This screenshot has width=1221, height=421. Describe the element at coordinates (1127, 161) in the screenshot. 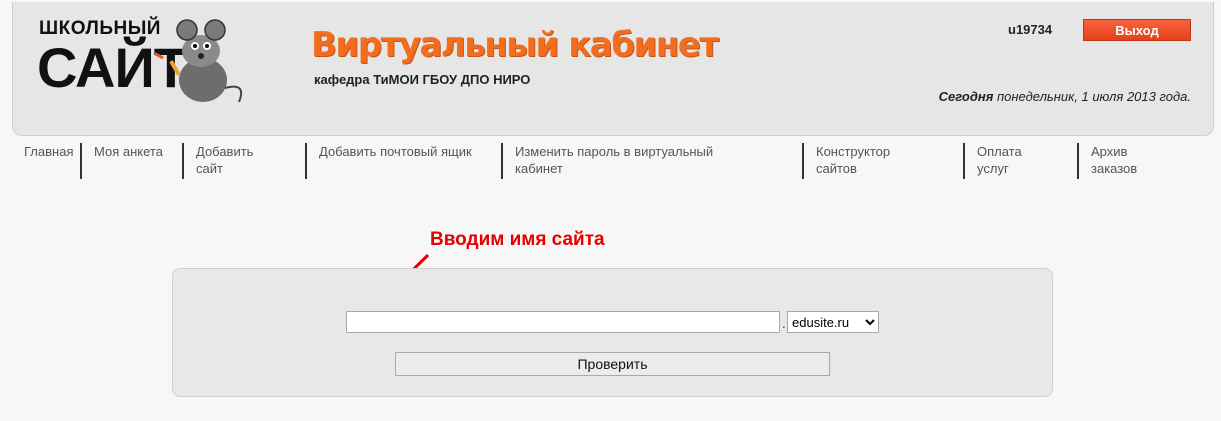

I see `nav-item-order-archive: Архив заказов` at that location.